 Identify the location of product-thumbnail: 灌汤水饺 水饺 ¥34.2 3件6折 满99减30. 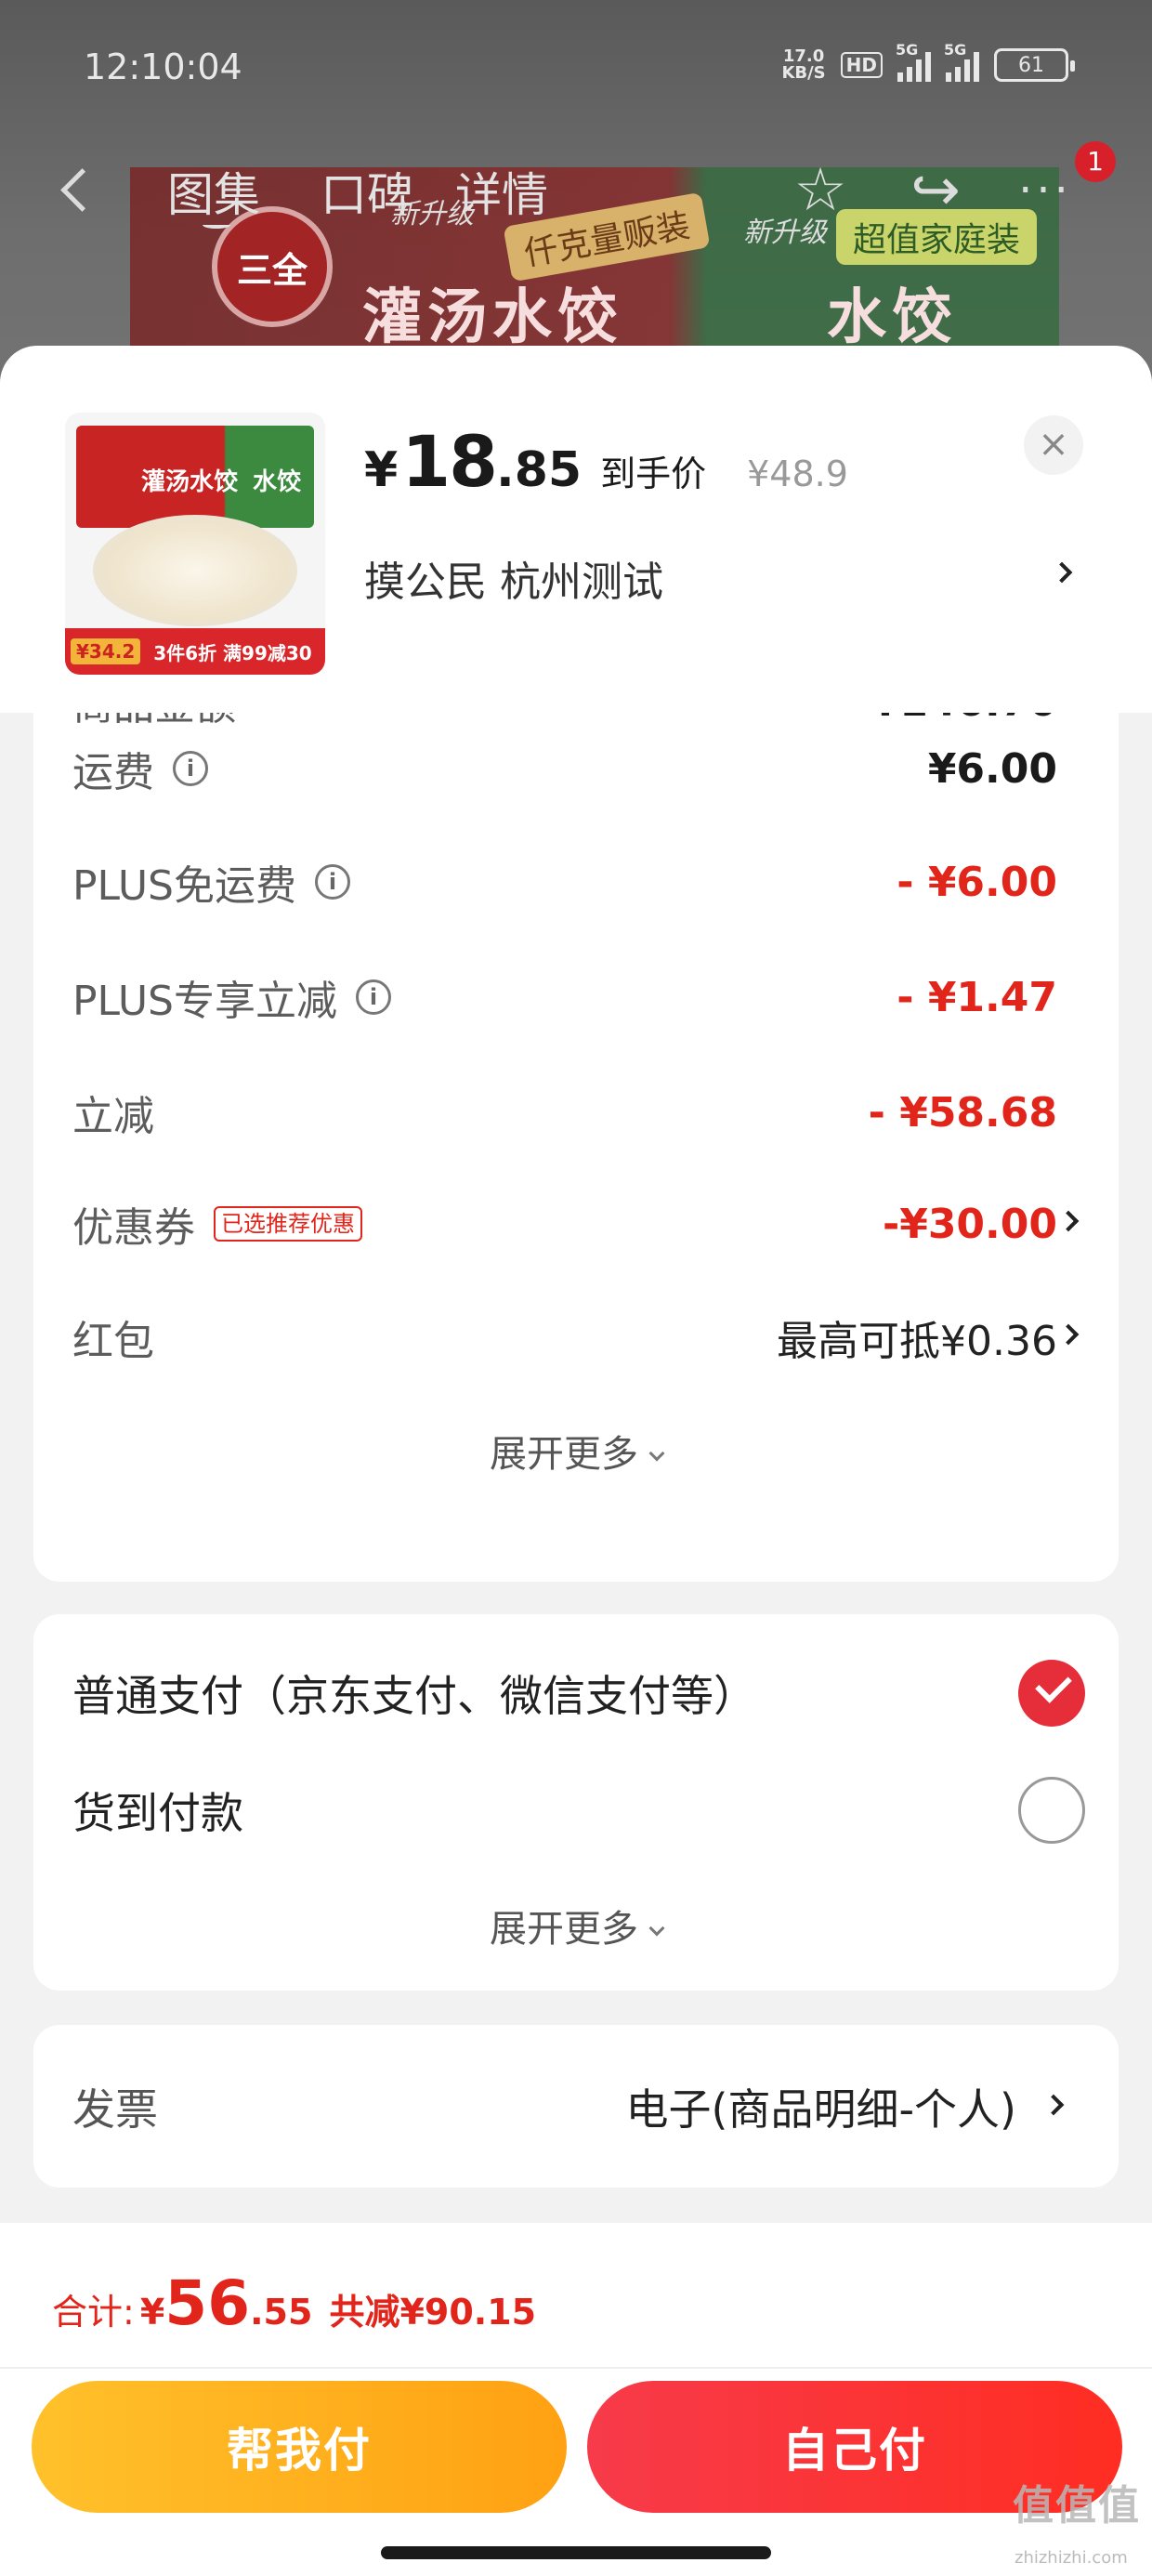
(195, 544).